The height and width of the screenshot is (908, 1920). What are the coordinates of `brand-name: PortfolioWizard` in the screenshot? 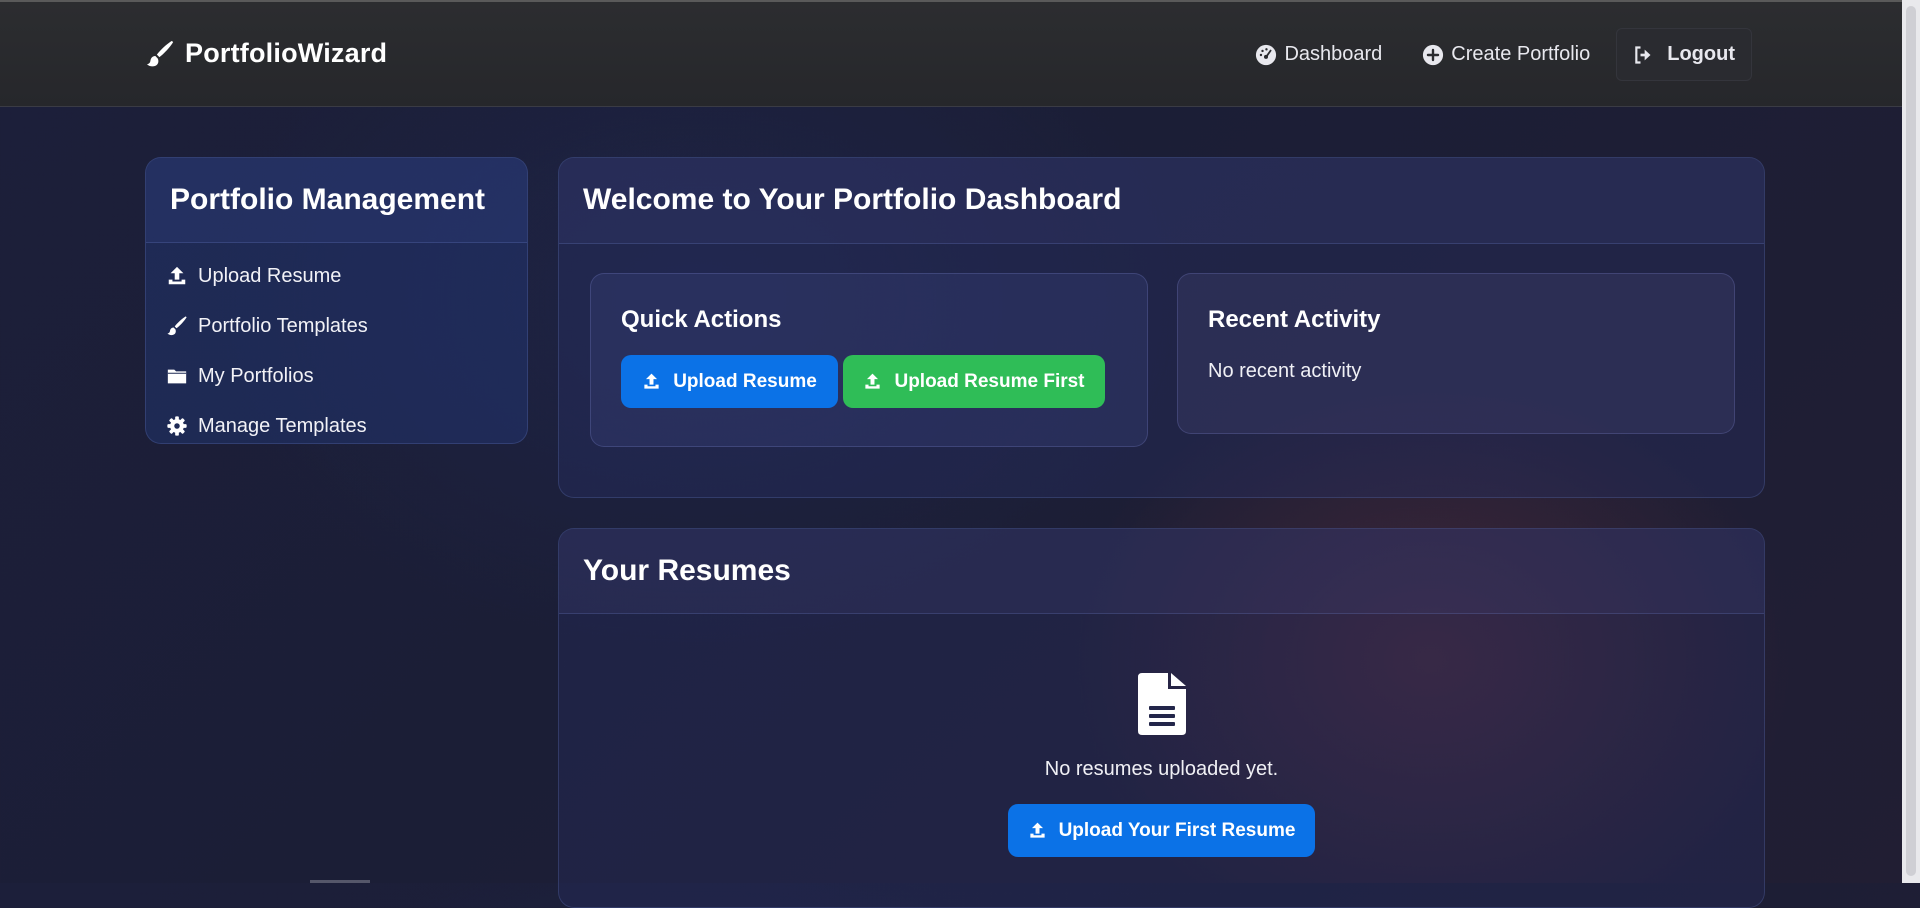 It's located at (286, 53).